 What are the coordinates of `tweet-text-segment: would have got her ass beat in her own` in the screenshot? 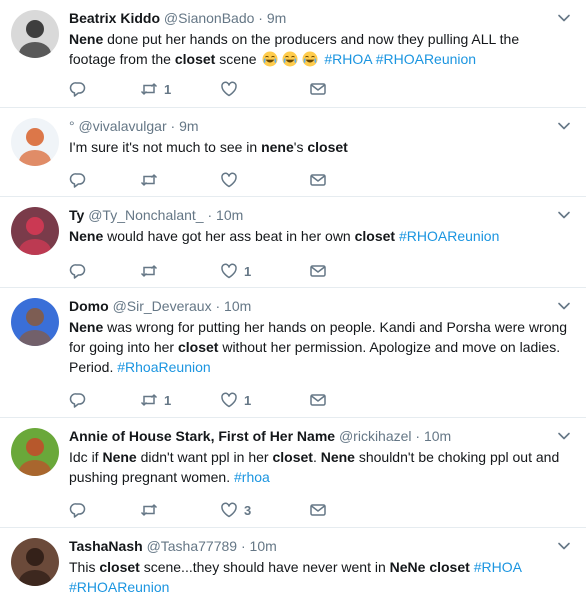 It's located at (229, 236).